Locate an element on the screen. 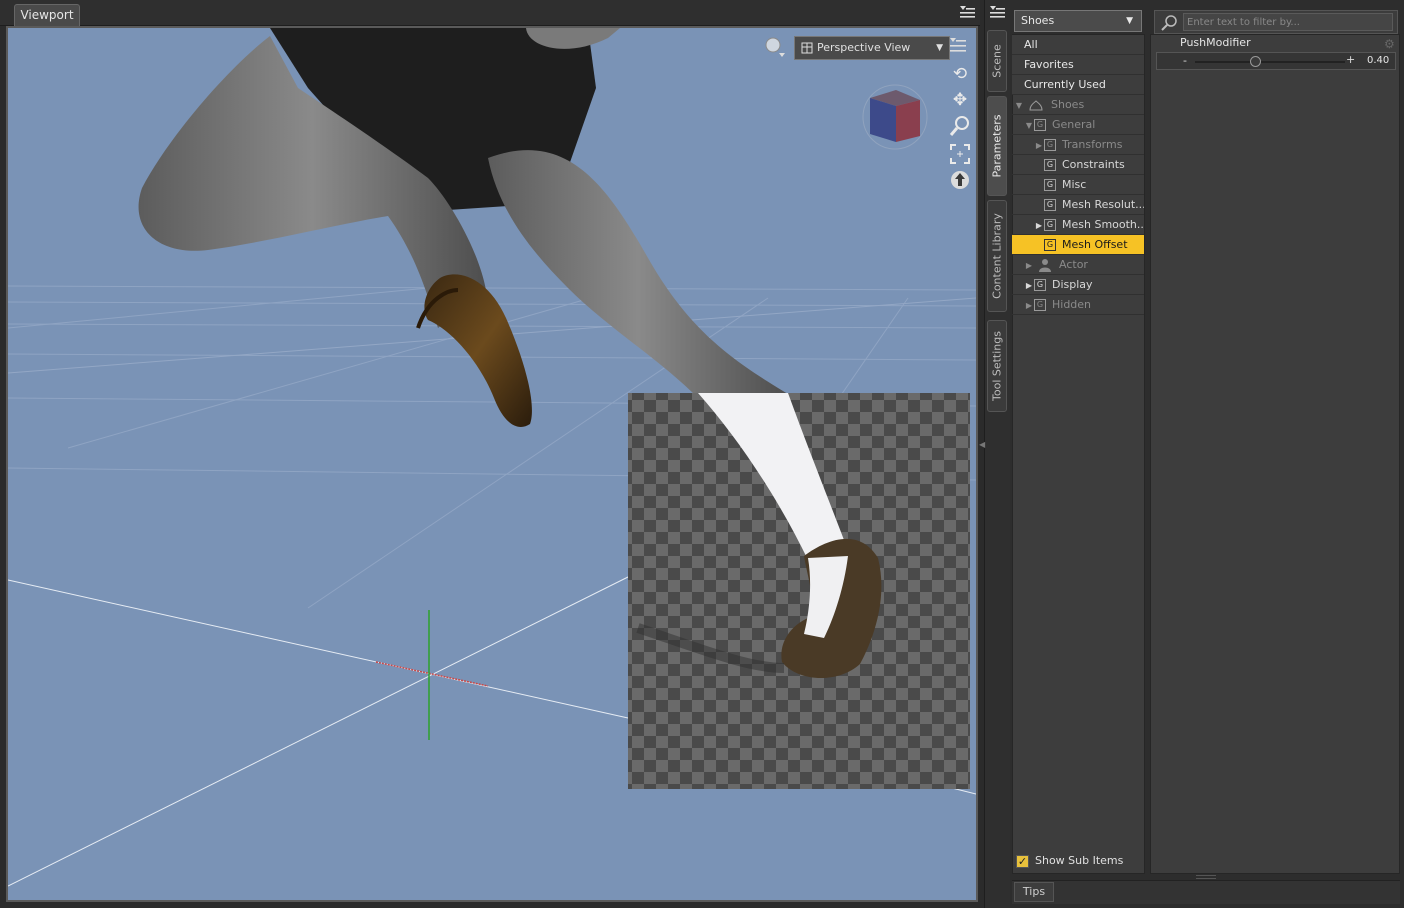 The width and height of the screenshot is (1404, 908). orbit-icon: ⟲ is located at coordinates (960, 74).